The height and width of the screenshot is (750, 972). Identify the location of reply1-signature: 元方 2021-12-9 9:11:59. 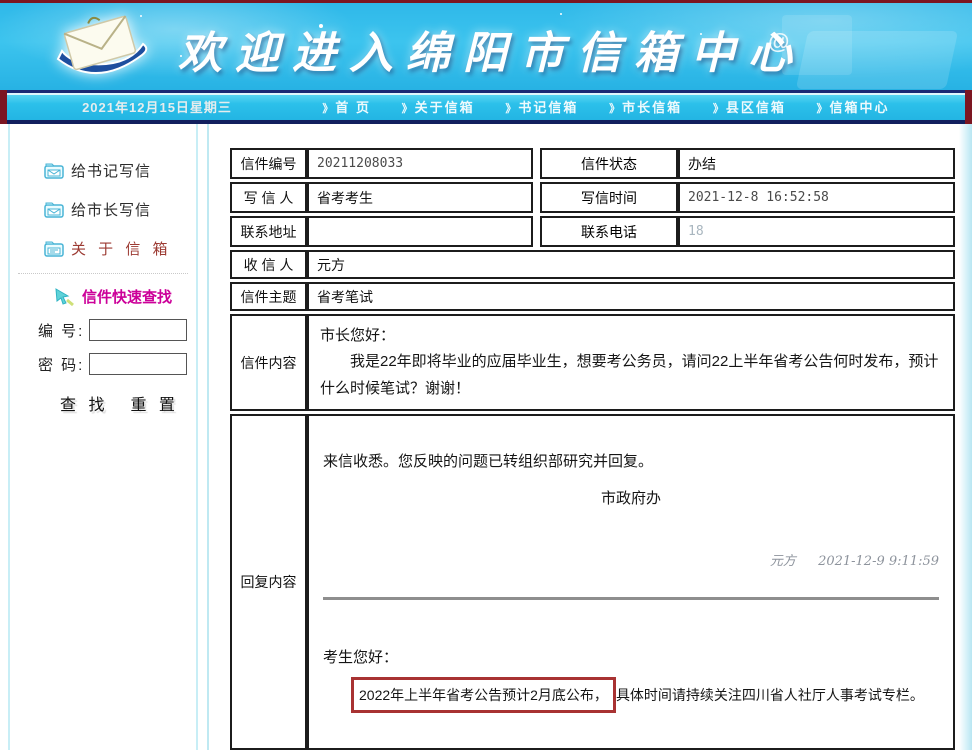
(631, 559).